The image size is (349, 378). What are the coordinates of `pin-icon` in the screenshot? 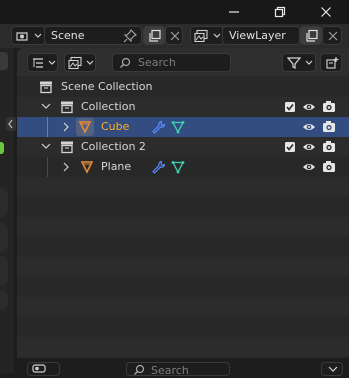 It's located at (130, 36).